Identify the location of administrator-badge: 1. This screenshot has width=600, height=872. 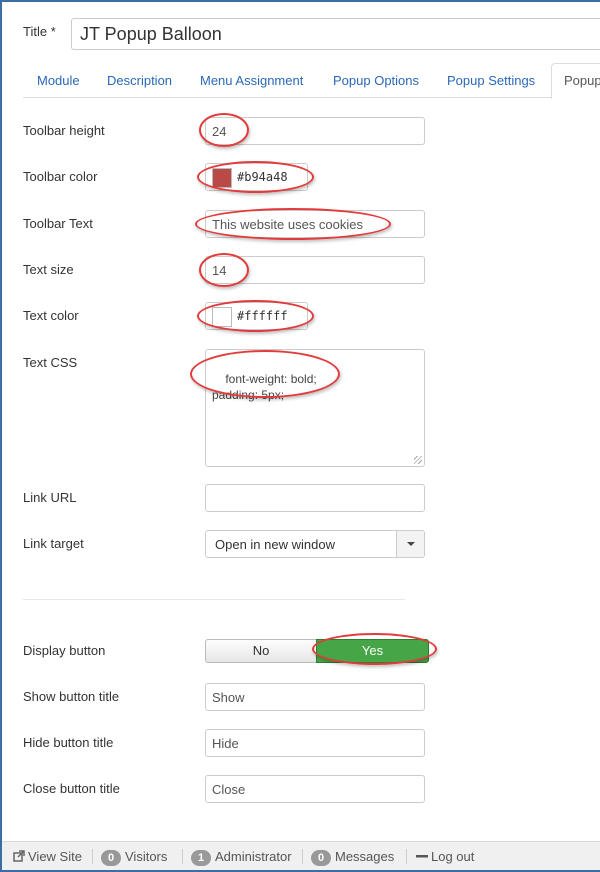
(201, 858).